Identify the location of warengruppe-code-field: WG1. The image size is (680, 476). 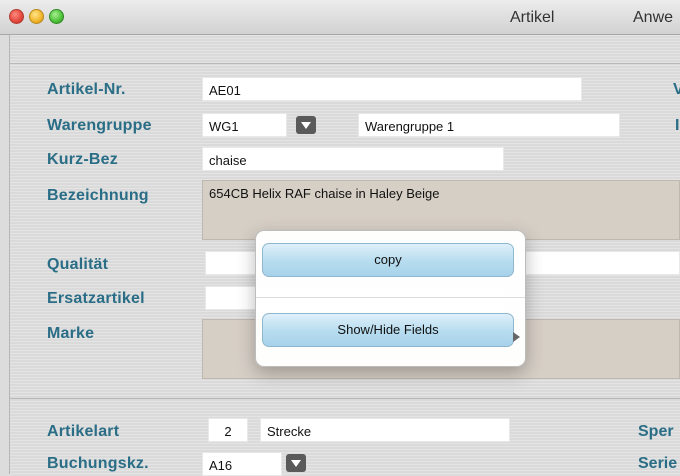
(244, 125).